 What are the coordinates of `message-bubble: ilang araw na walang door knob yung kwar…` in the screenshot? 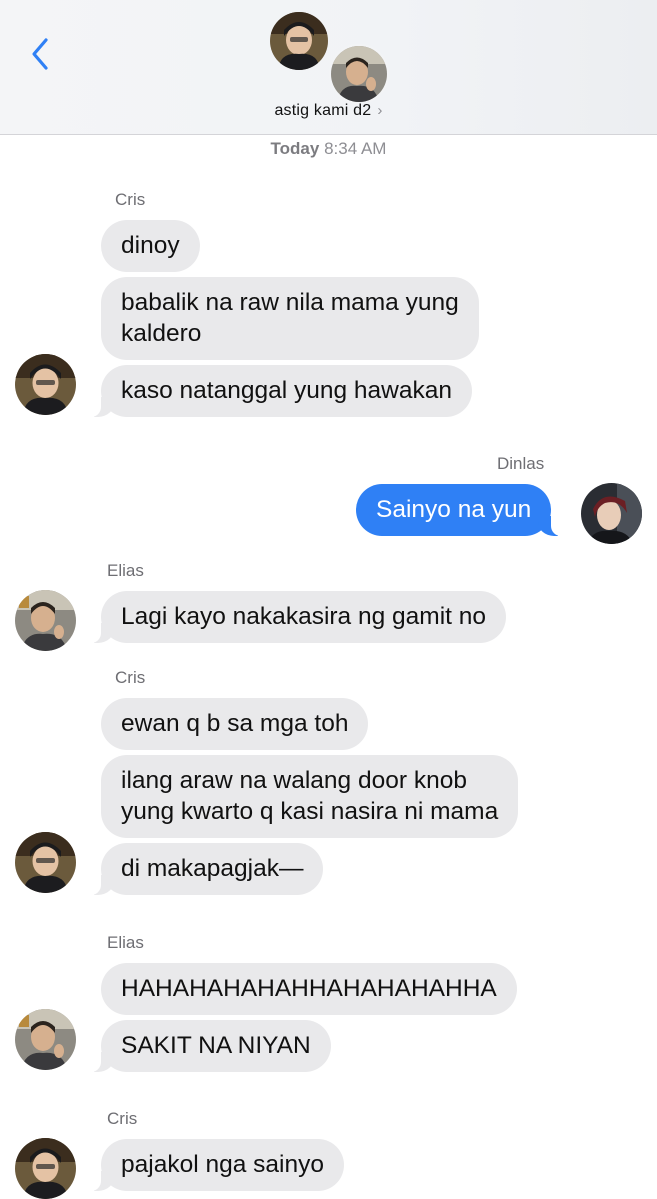 It's located at (310, 796).